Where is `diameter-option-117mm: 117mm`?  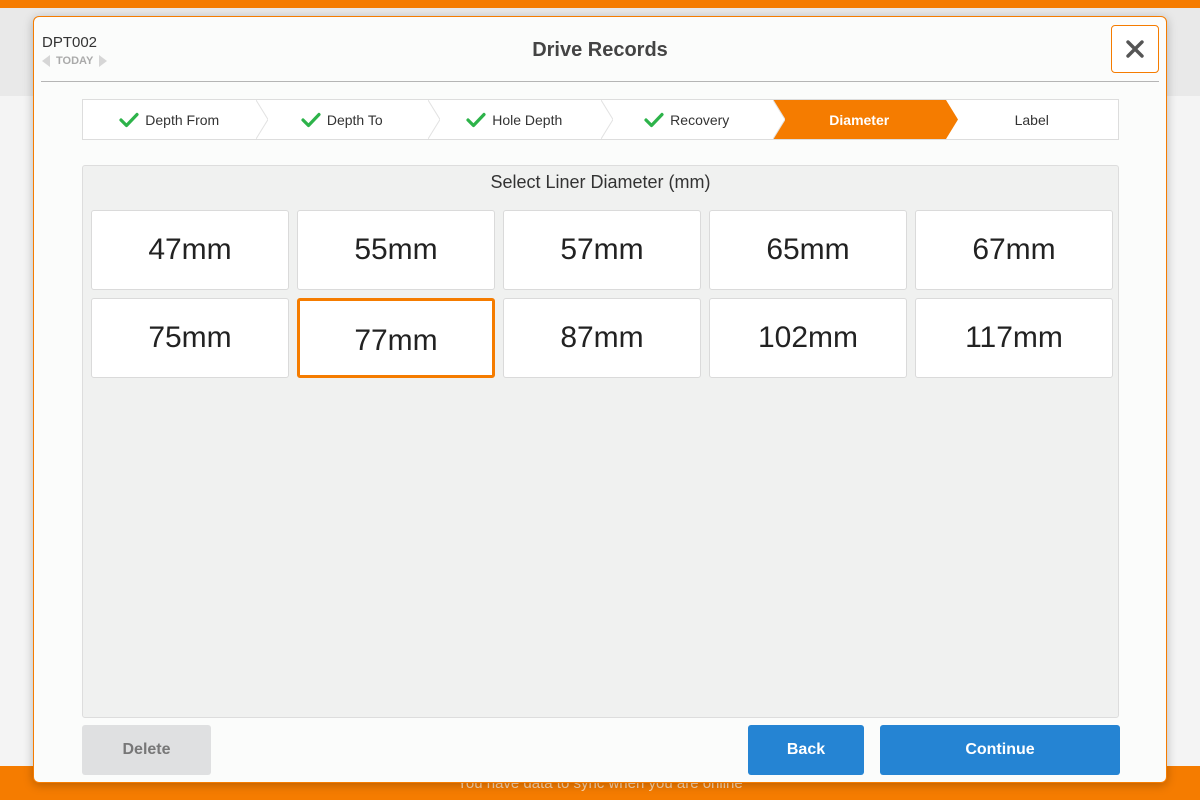 diameter-option-117mm: 117mm is located at coordinates (1014, 338).